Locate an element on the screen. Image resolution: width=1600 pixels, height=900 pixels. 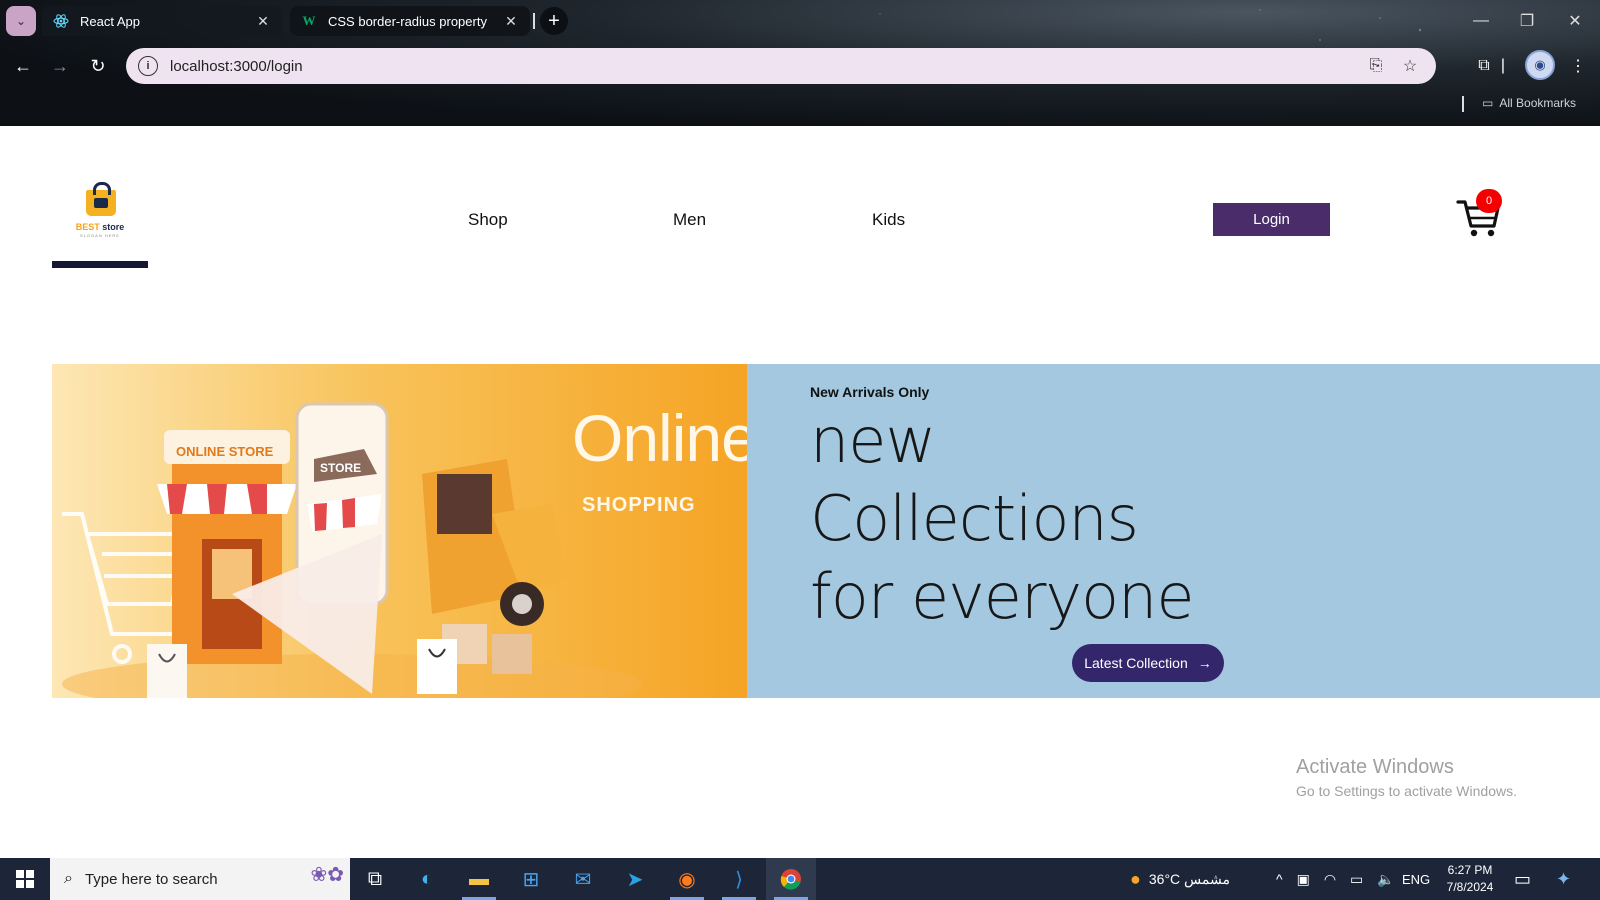
window-close-icon: ✕ is located at coordinates (1575, 21).